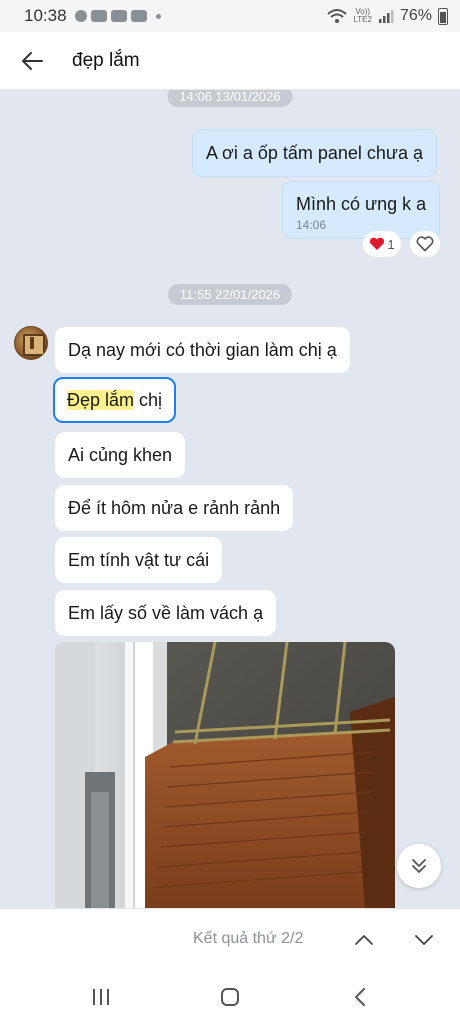 This screenshot has width=460, height=1024. I want to click on message-text: Ai củng khen, so click(120, 455).